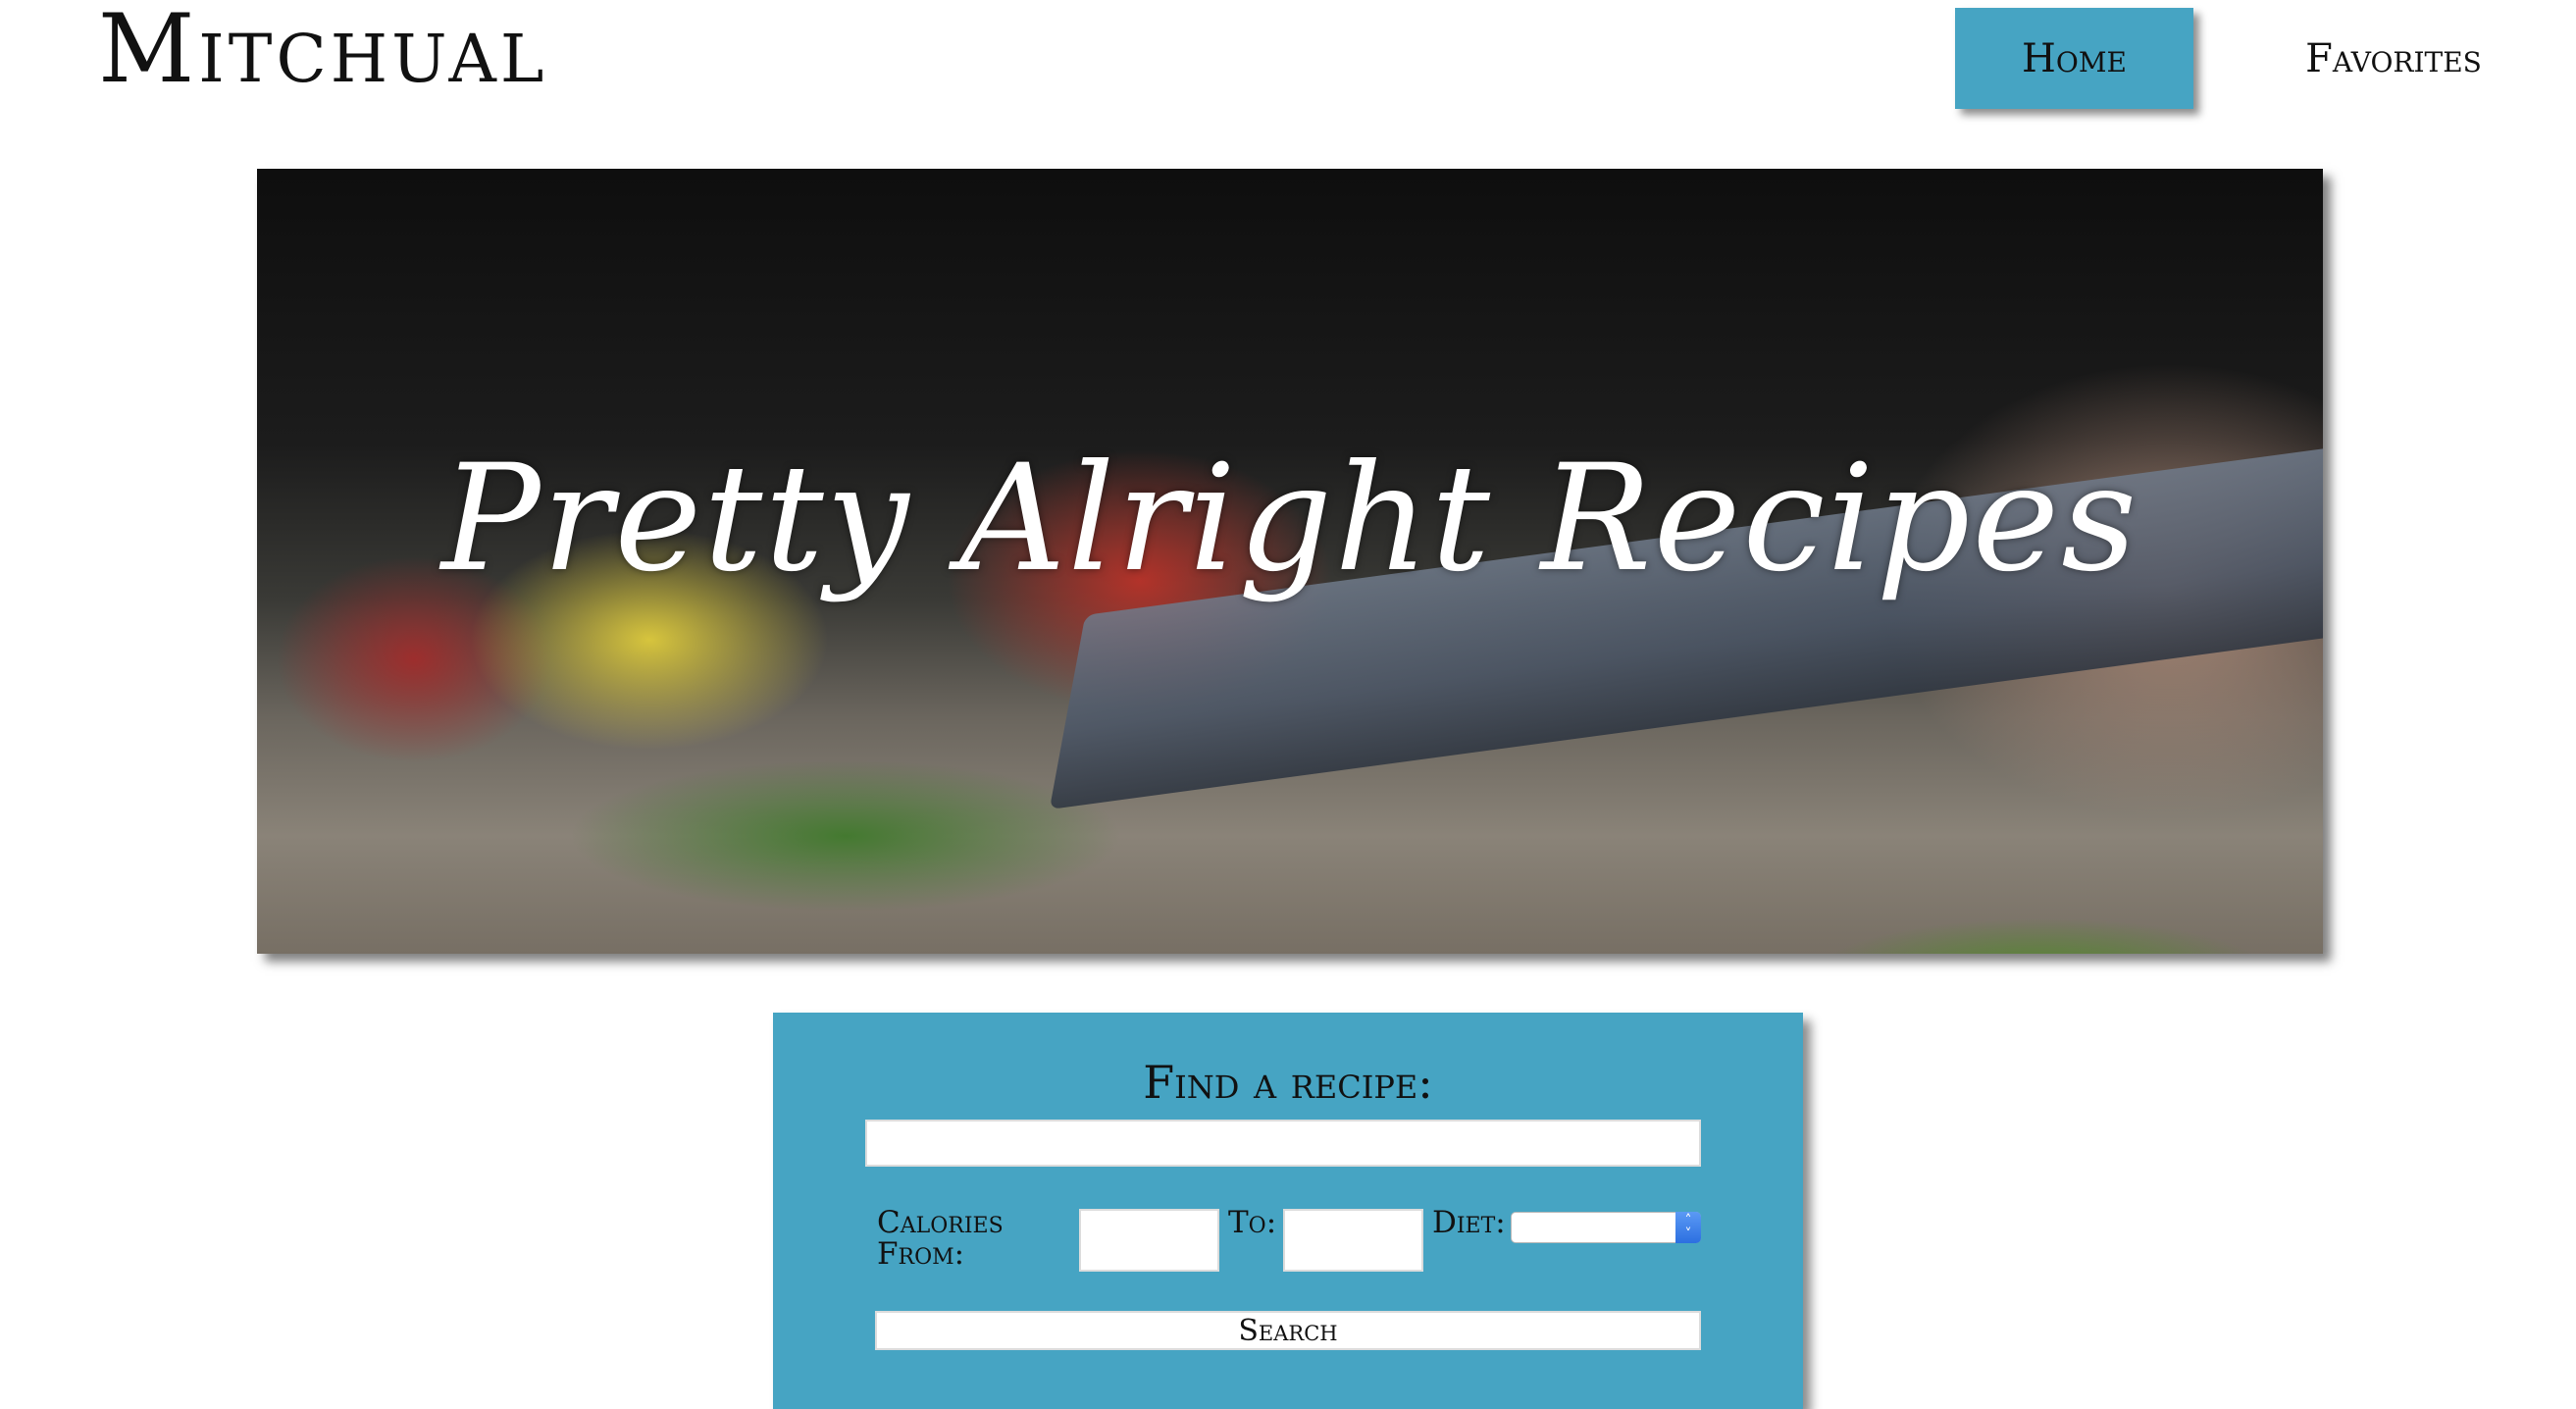 The width and height of the screenshot is (2576, 1409). What do you see at coordinates (1353, 1240) in the screenshot?
I see `calories-to-input` at bounding box center [1353, 1240].